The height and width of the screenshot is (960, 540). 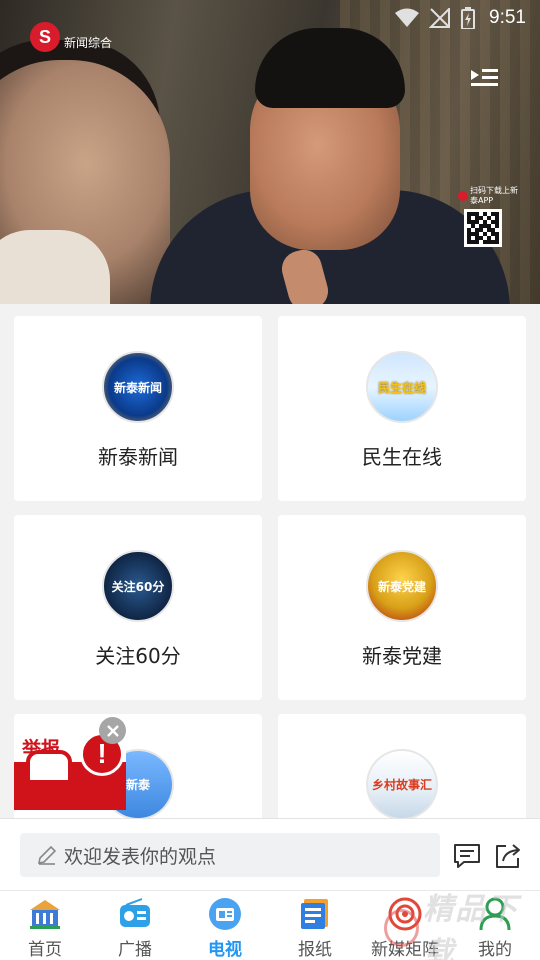 I want to click on channel-name: 新闻综合, so click(x=88, y=42).